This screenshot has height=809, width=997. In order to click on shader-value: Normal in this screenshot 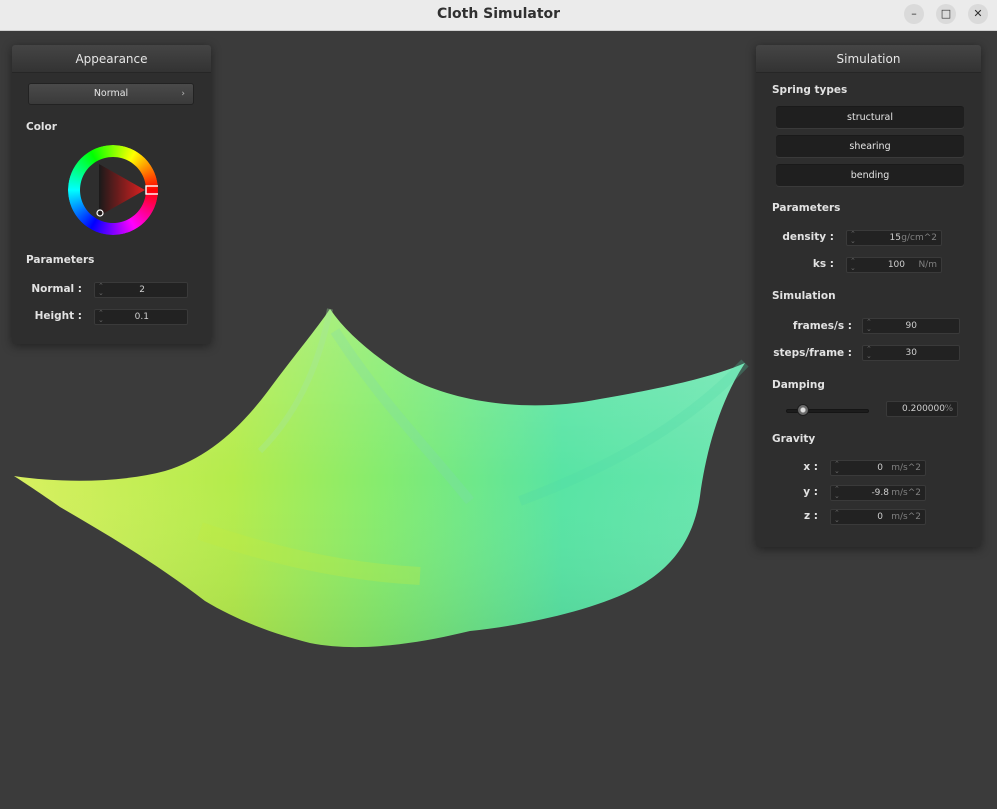, I will do `click(111, 93)`.